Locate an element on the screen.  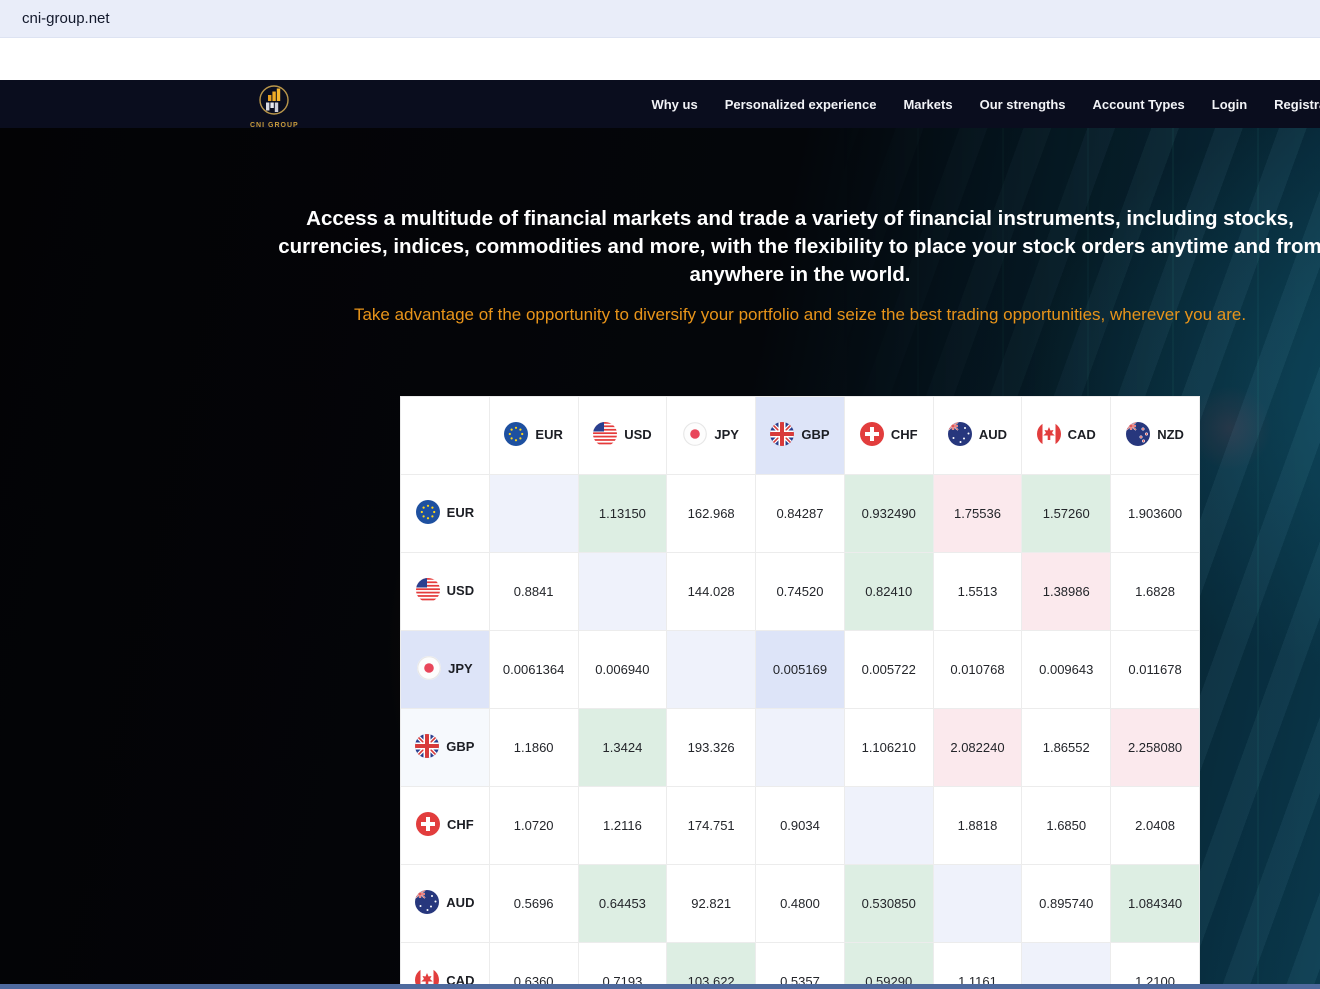
row-header-aud: AUD is located at coordinates (445, 903).